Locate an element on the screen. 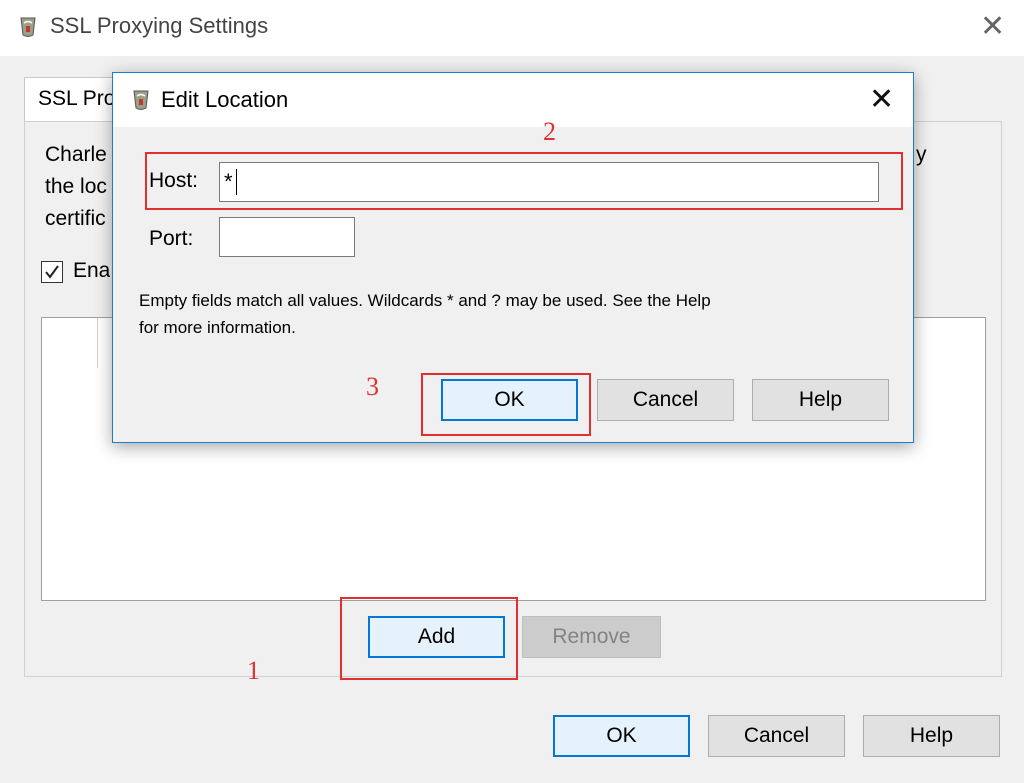 Image resolution: width=1024 pixels, height=783 pixels. enable-ssl-proxying-checkbox is located at coordinates (52, 272).